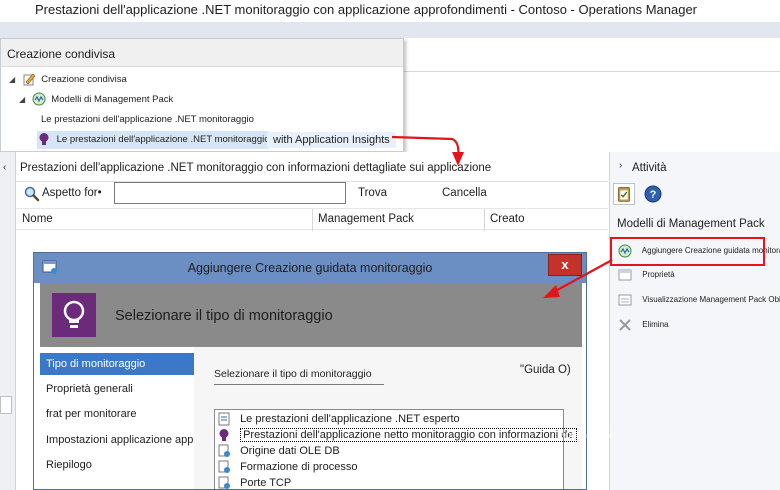 The height and width of the screenshot is (490, 780). What do you see at coordinates (655, 324) in the screenshot?
I see `task-label: Elimina` at bounding box center [655, 324].